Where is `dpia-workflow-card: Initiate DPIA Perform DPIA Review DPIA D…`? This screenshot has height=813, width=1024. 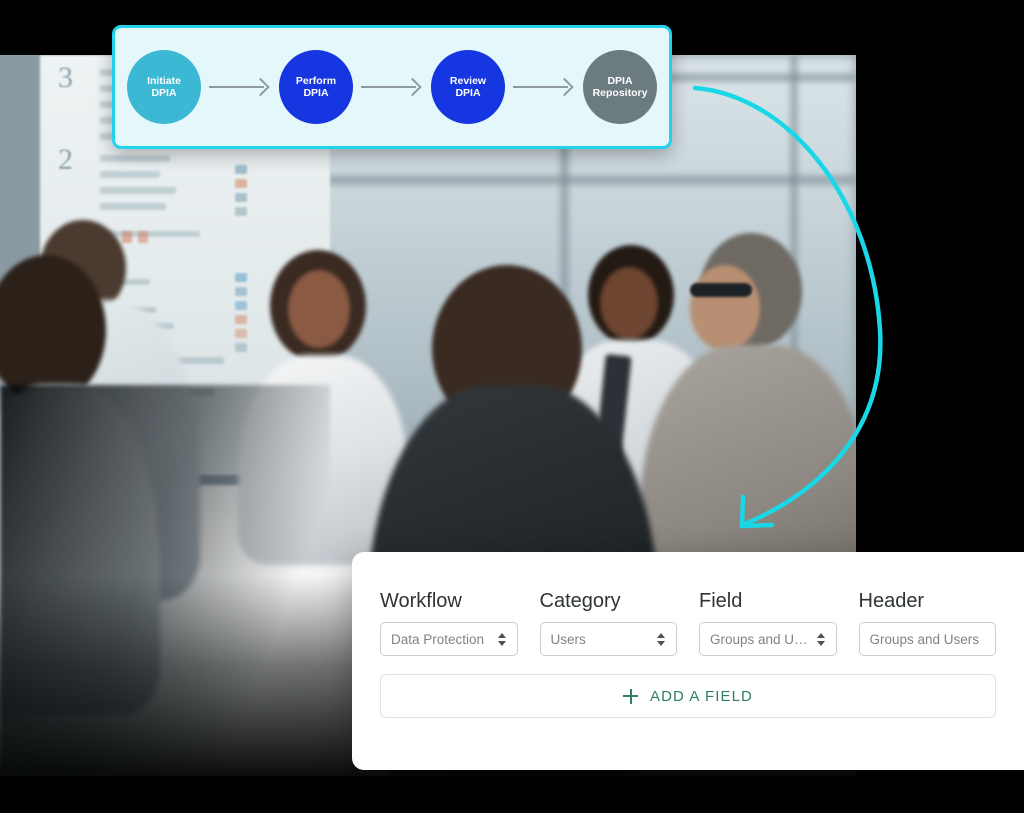
dpia-workflow-card: Initiate DPIA Perform DPIA Review DPIA D… is located at coordinates (392, 88).